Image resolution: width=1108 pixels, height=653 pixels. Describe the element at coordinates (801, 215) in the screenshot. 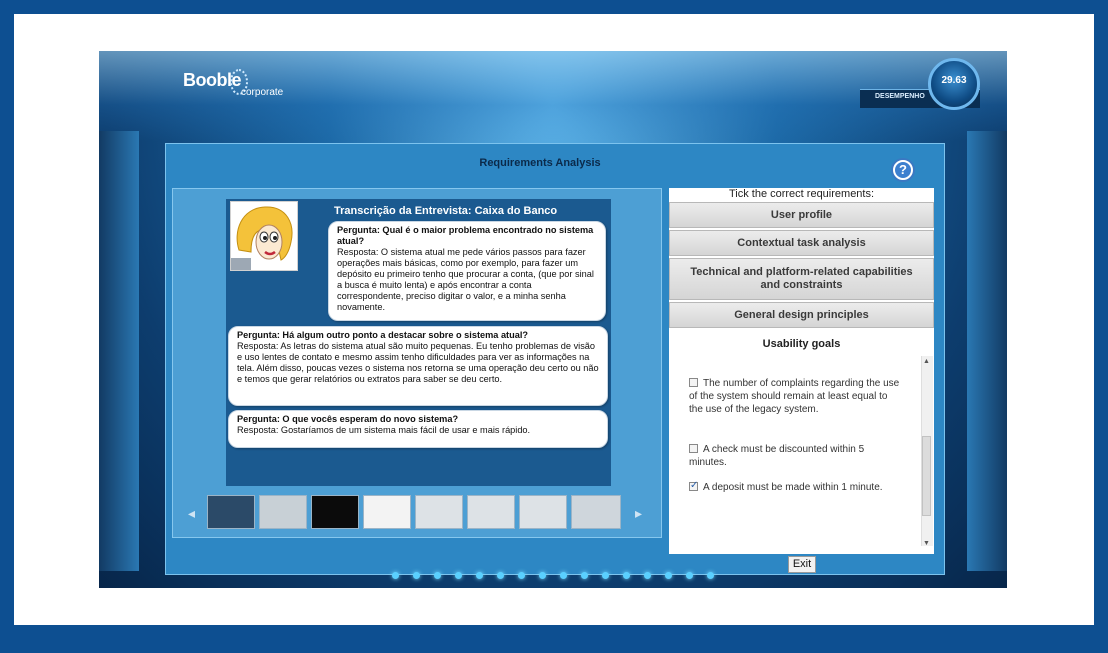

I see `category-user-profile: User profile` at that location.